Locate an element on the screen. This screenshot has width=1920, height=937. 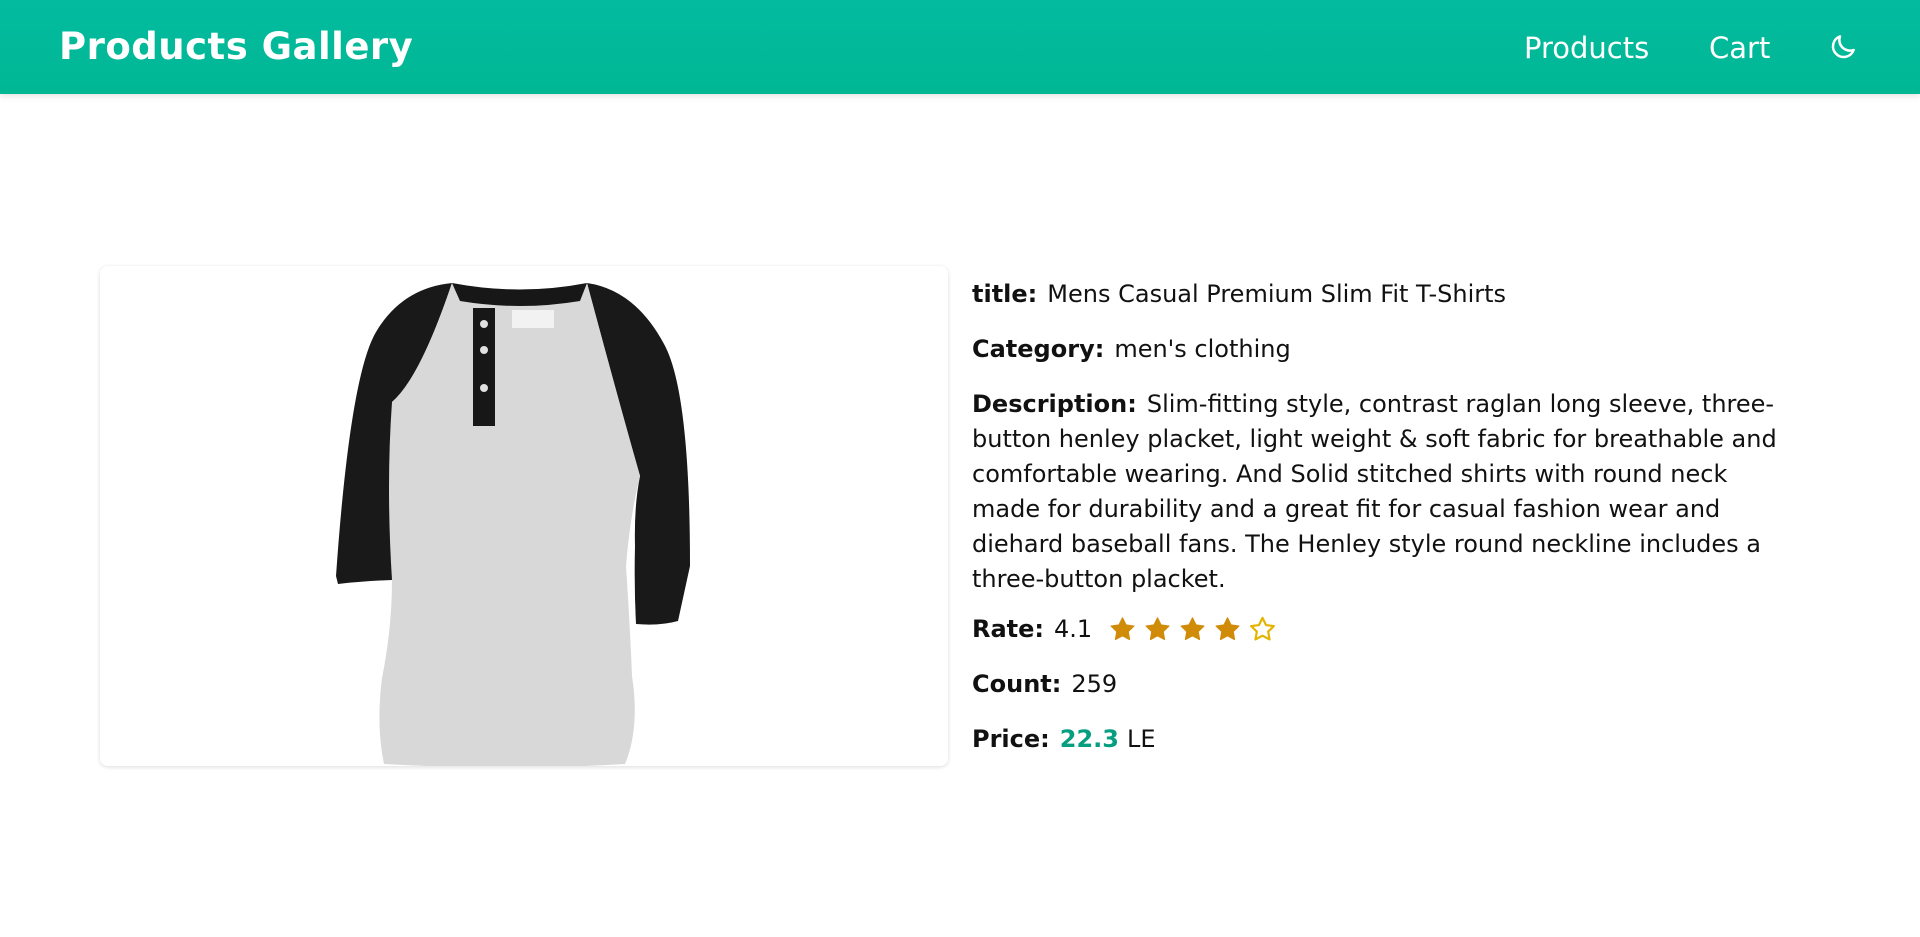
product-count: 259 is located at coordinates (1094, 684).